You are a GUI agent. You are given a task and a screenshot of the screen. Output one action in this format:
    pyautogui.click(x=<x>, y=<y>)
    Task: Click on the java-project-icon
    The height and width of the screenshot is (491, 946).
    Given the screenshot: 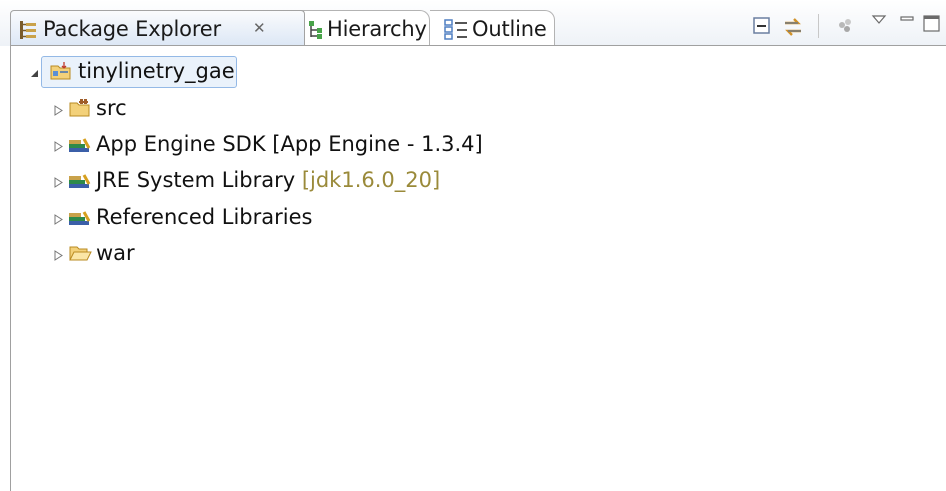 What is the action you would take?
    pyautogui.click(x=60, y=71)
    